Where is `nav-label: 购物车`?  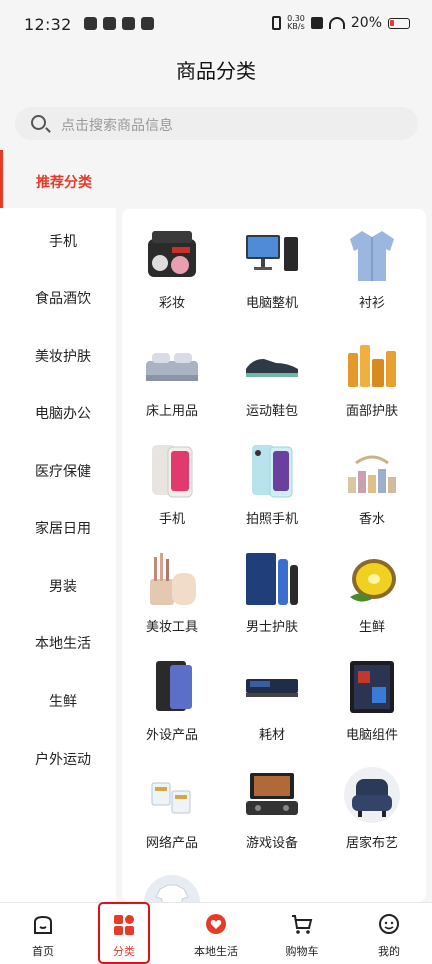
nav-label: 购物车 is located at coordinates (302, 951).